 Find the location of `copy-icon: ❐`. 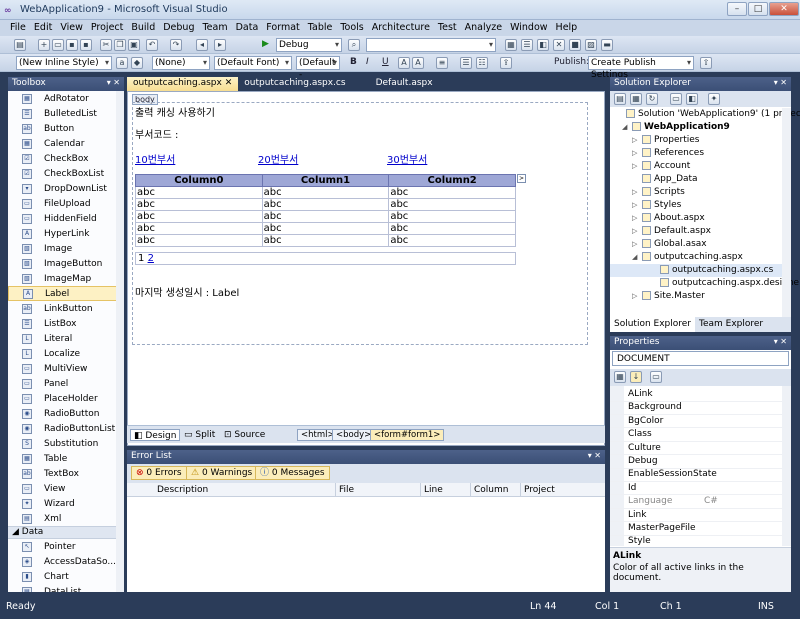

copy-icon: ❐ is located at coordinates (120, 45).